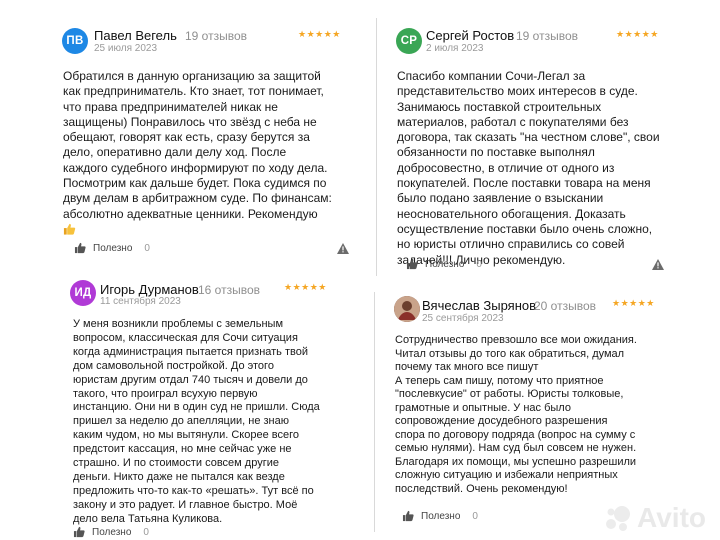 The width and height of the screenshot is (720, 540). I want to click on review-line: деньги. Никто даже не пытался как везде, so click(179, 476).